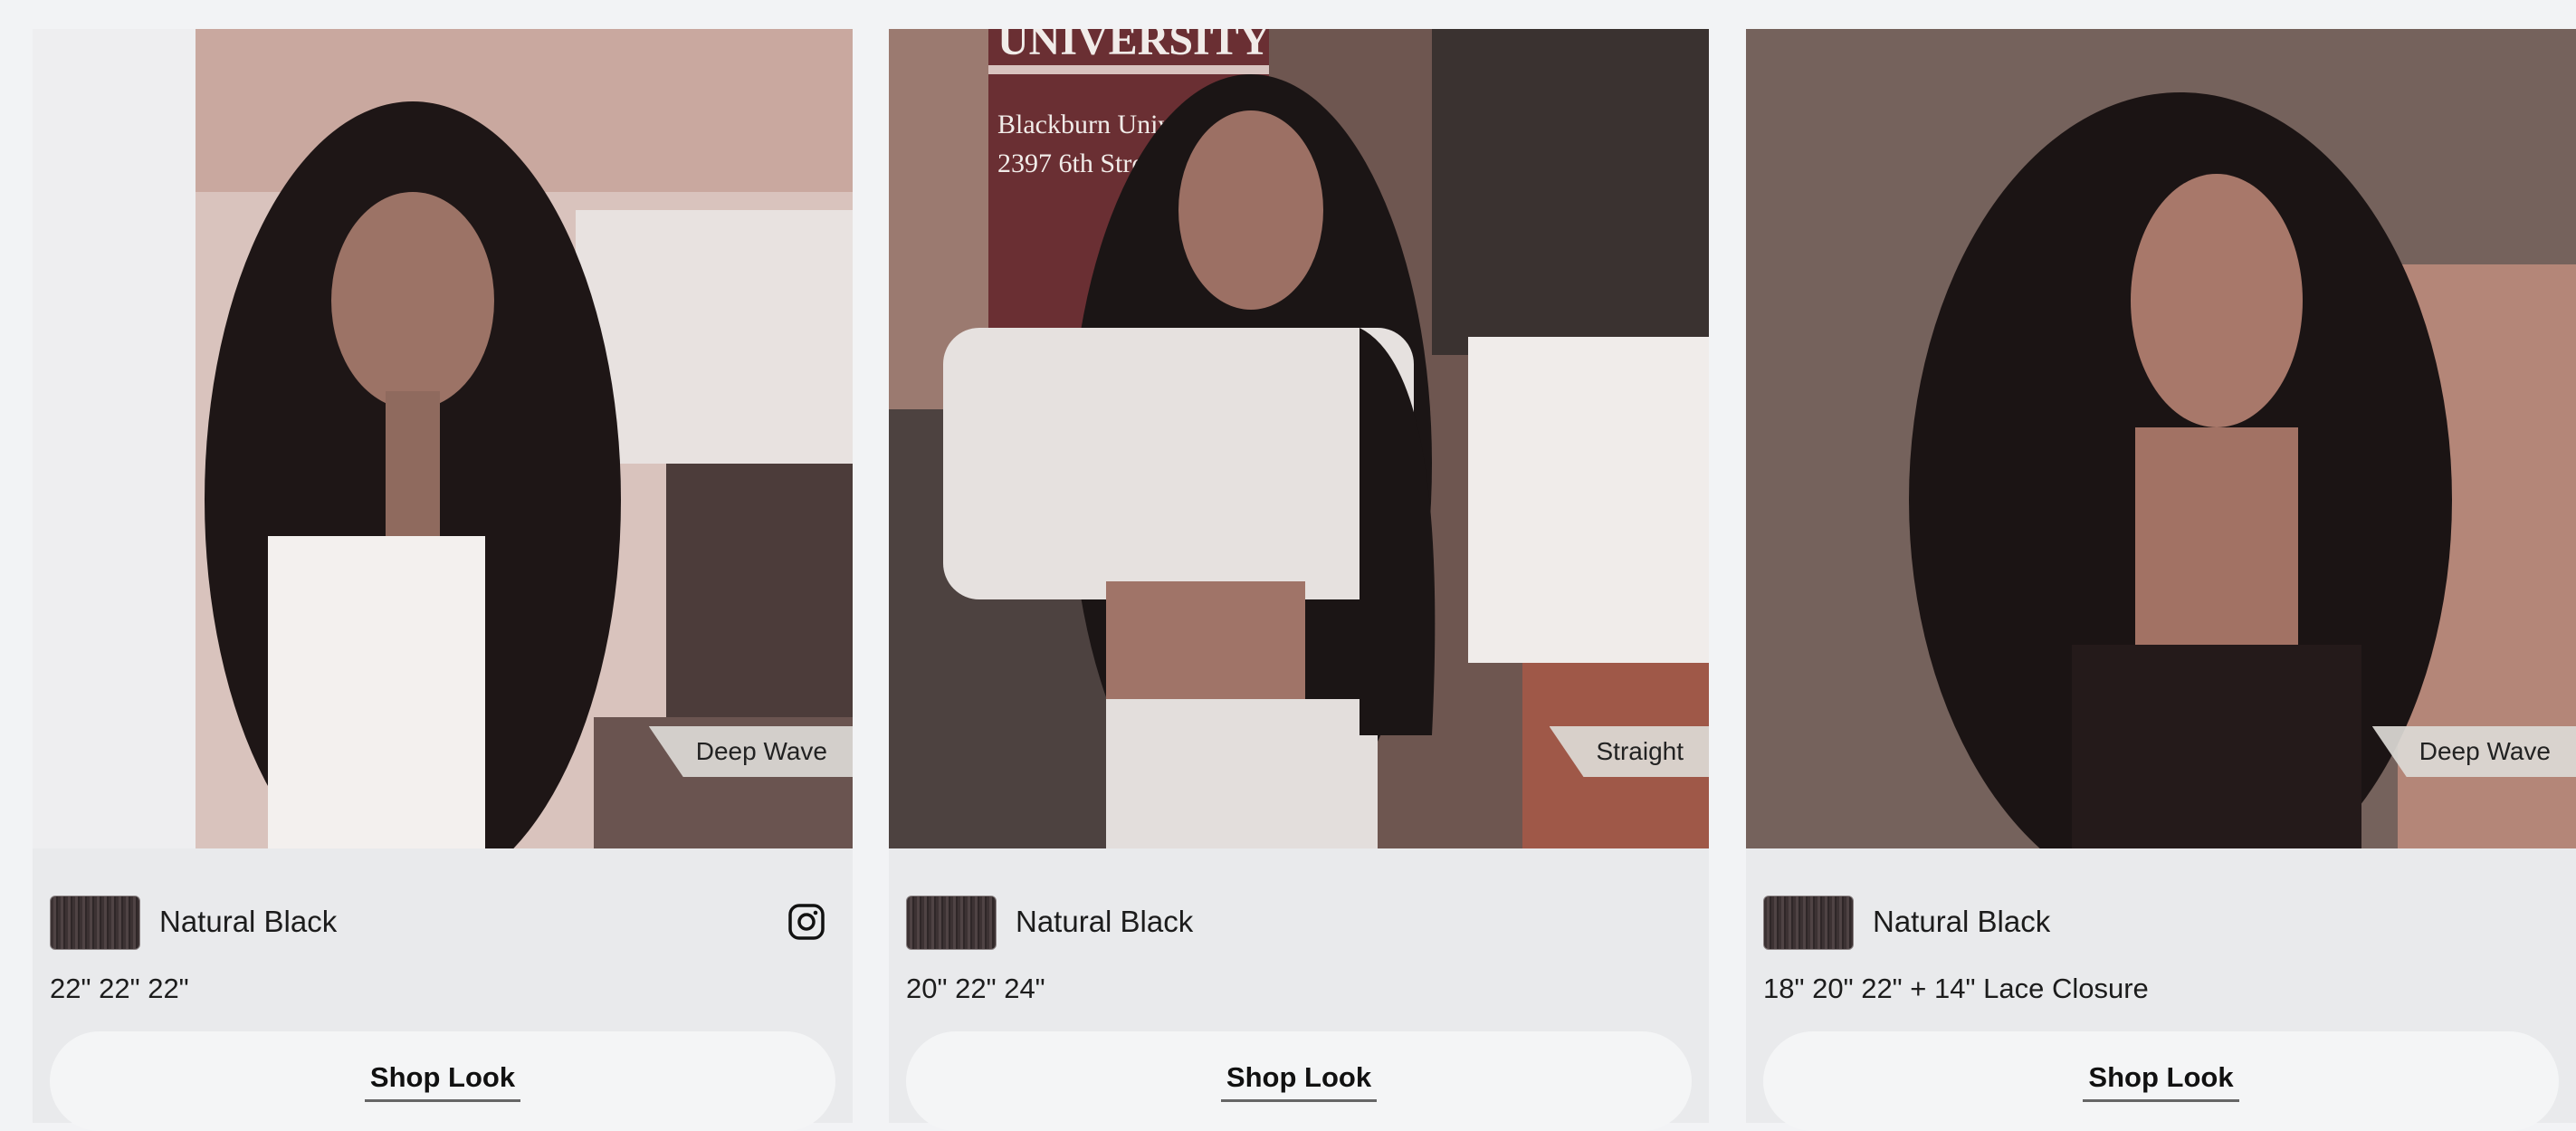 This screenshot has width=2576, height=1131. I want to click on look-info: Natural Black 22" 22" 22" Shop Look, so click(443, 989).